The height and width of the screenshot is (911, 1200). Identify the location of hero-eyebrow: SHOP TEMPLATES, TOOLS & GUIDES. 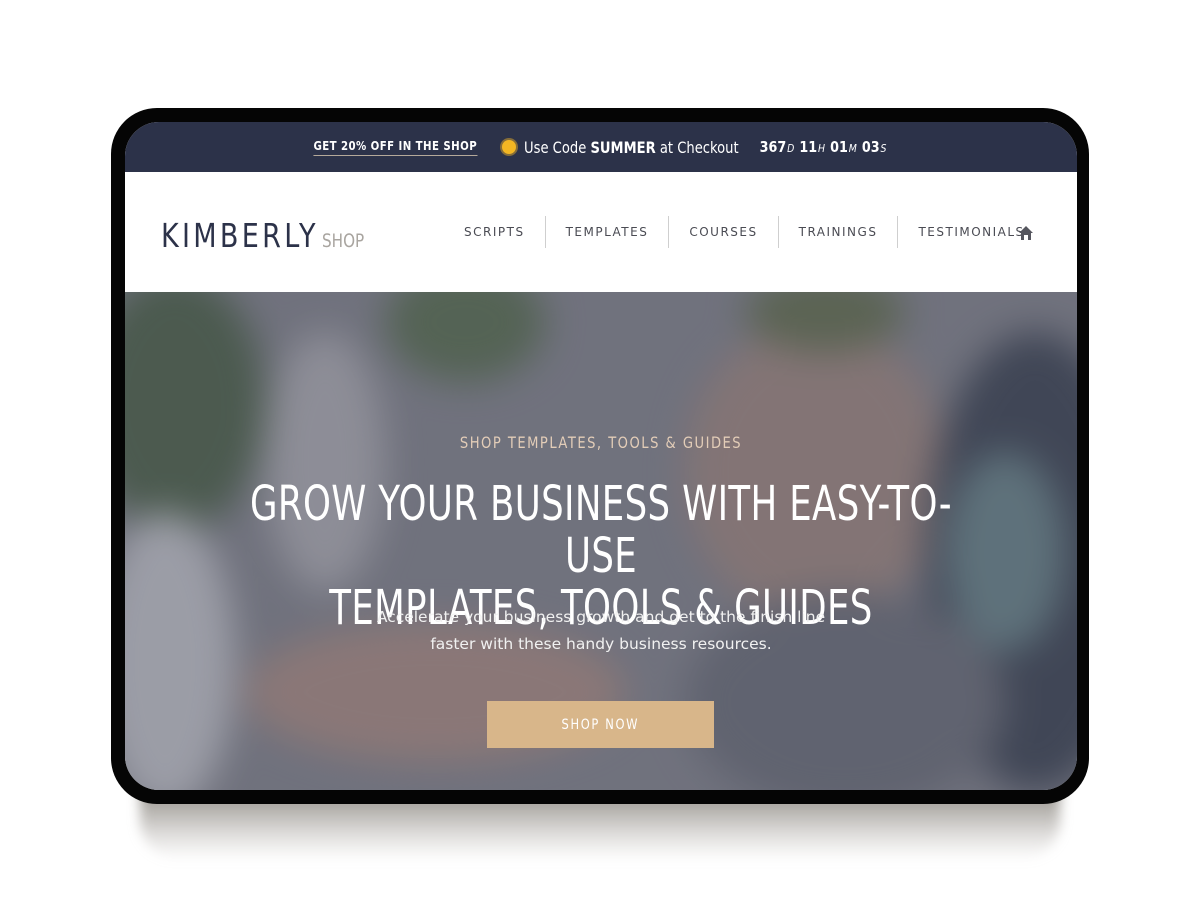
(601, 442).